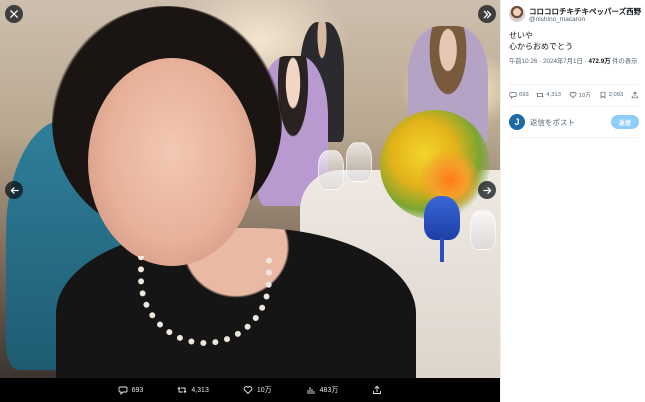 The width and height of the screenshot is (645, 402). I want to click on tweet-author: コロコロチキチキペッパーズ西野 @nishino_macaron ···, so click(575, 15).